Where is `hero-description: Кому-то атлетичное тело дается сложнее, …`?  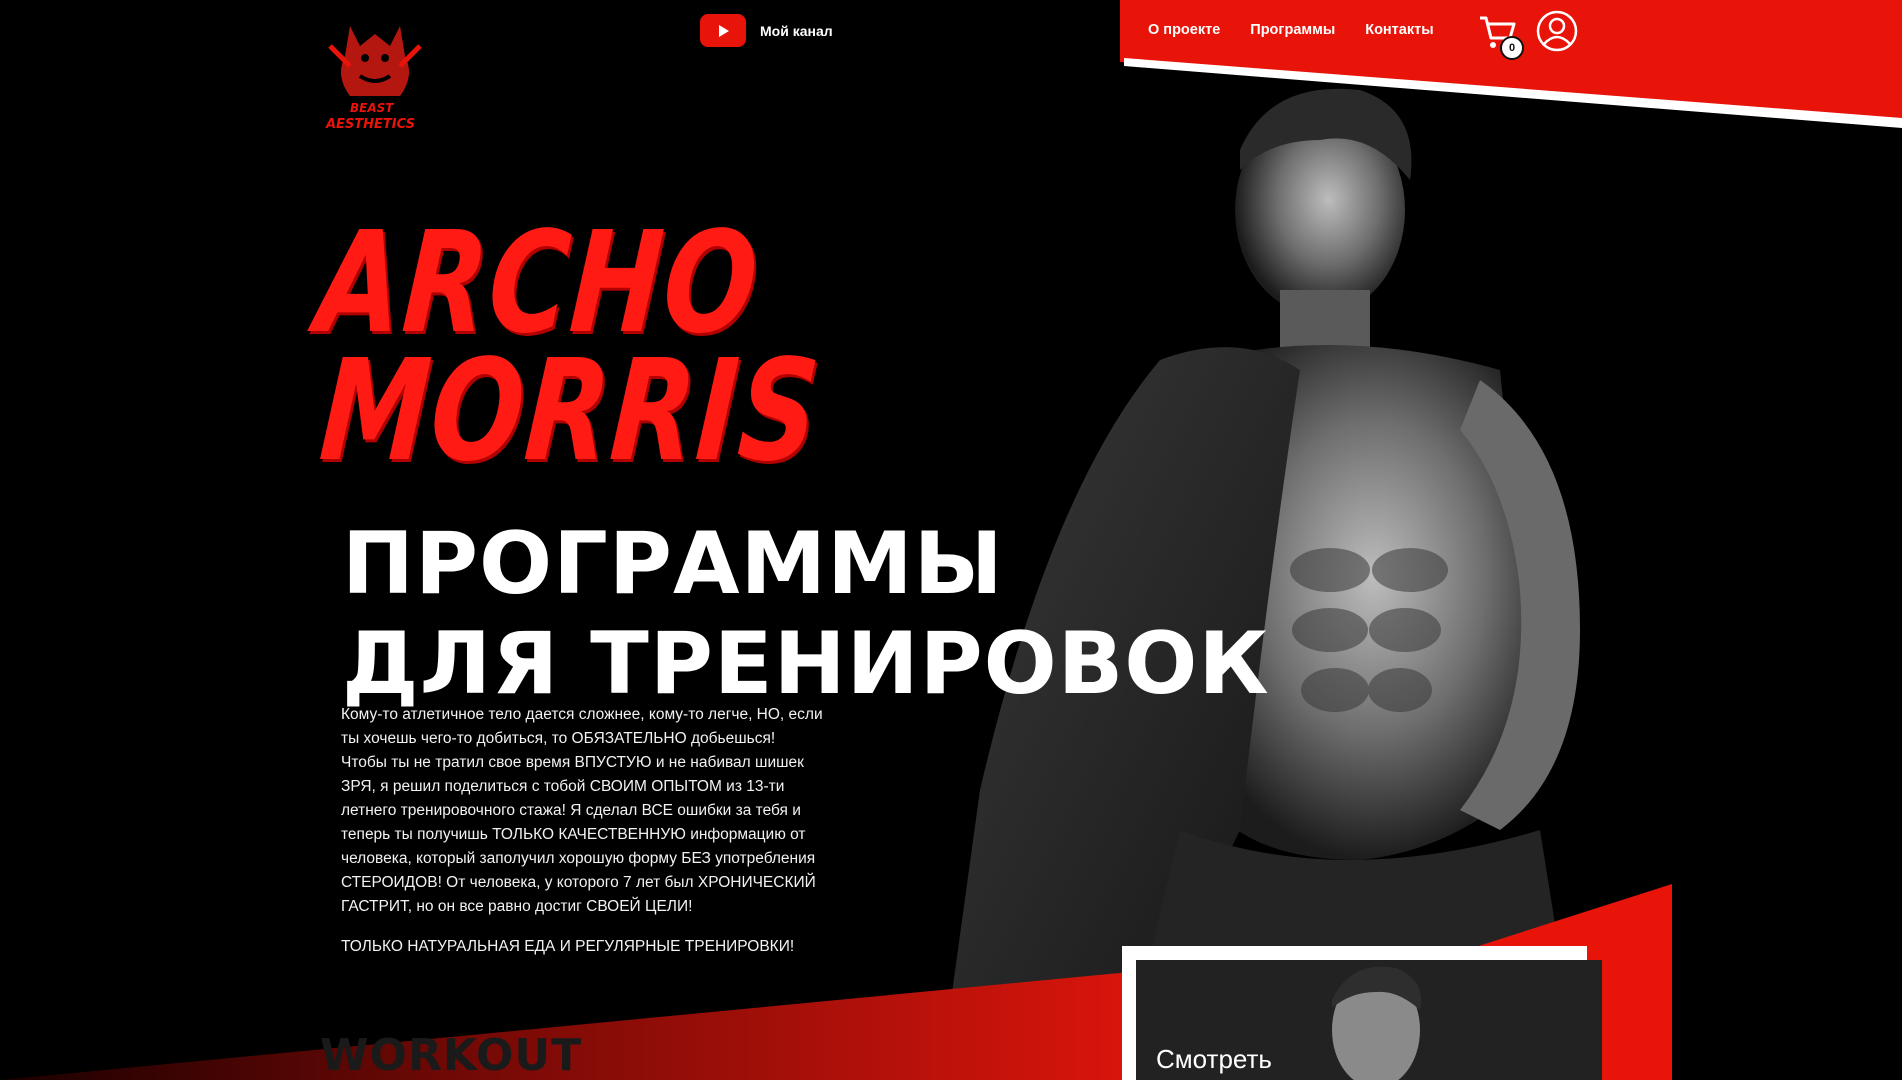 hero-description: Кому-то атлетичное тело дается сложнее, … is located at coordinates (582, 839).